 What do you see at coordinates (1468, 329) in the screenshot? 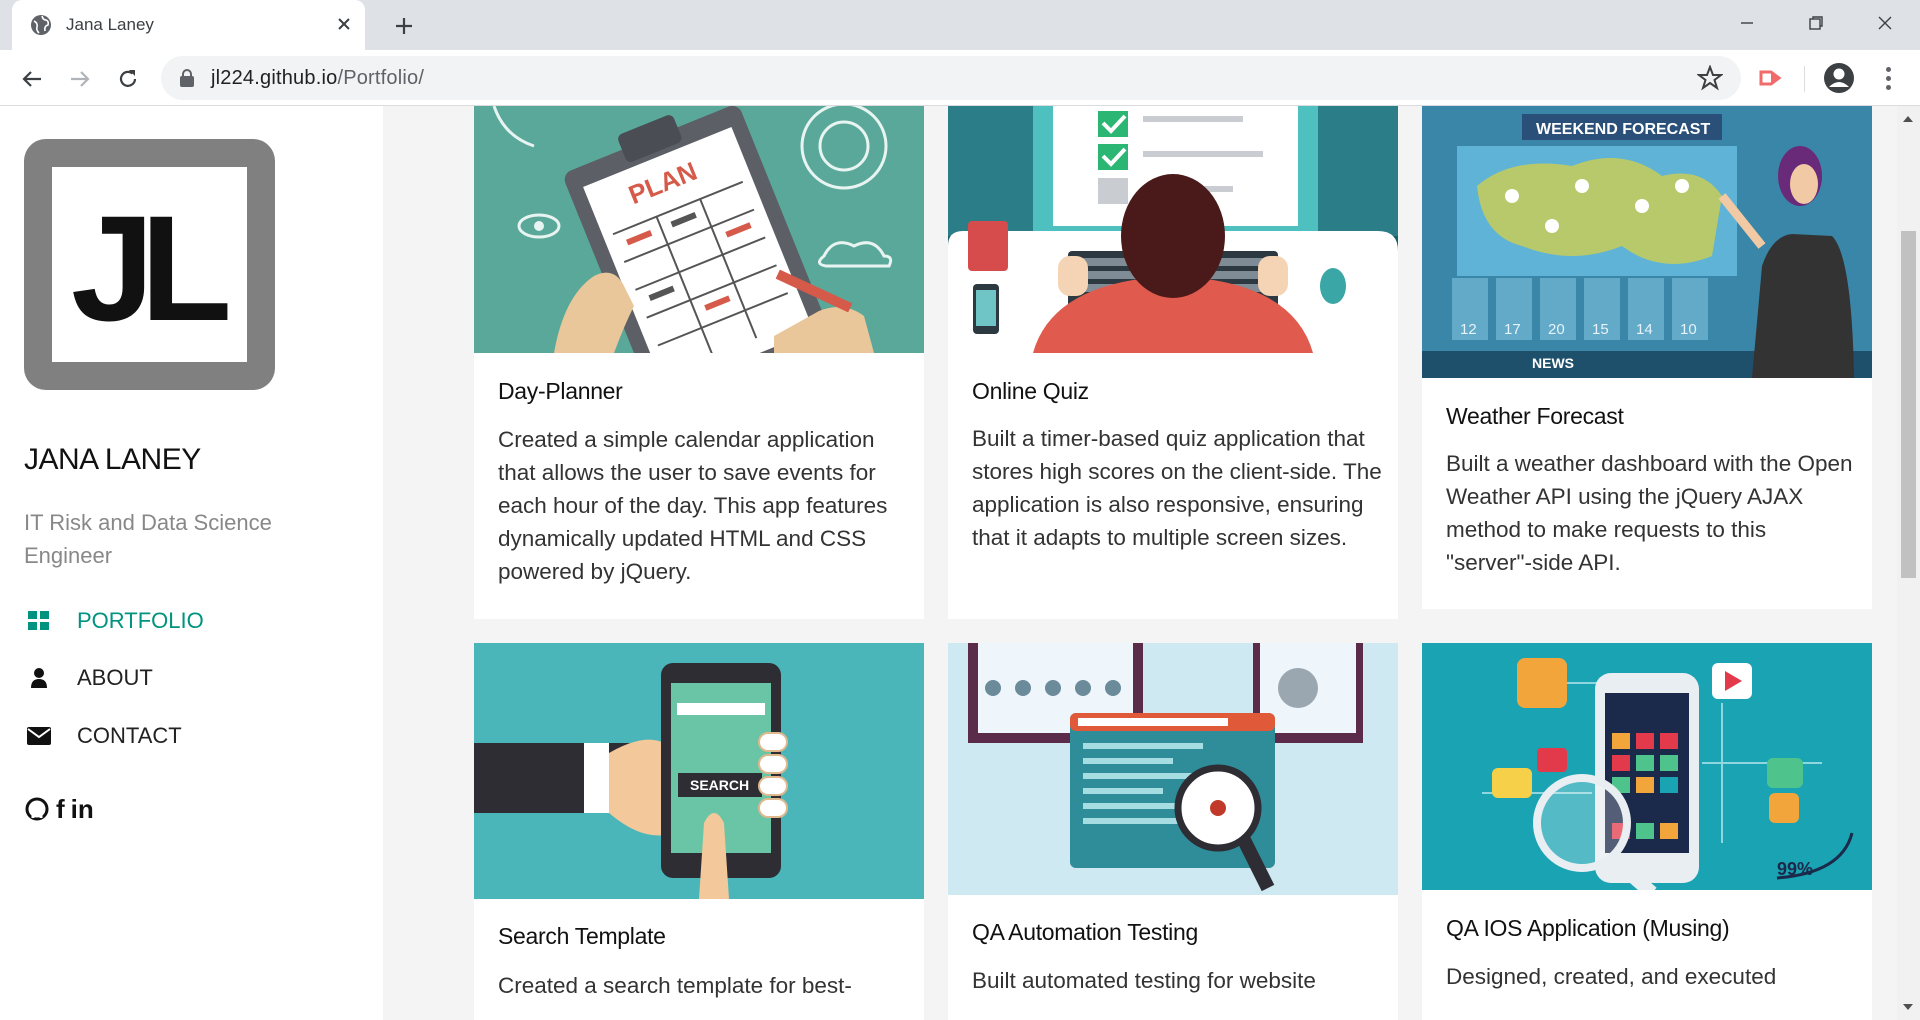
I see `temp-label: 12` at bounding box center [1468, 329].